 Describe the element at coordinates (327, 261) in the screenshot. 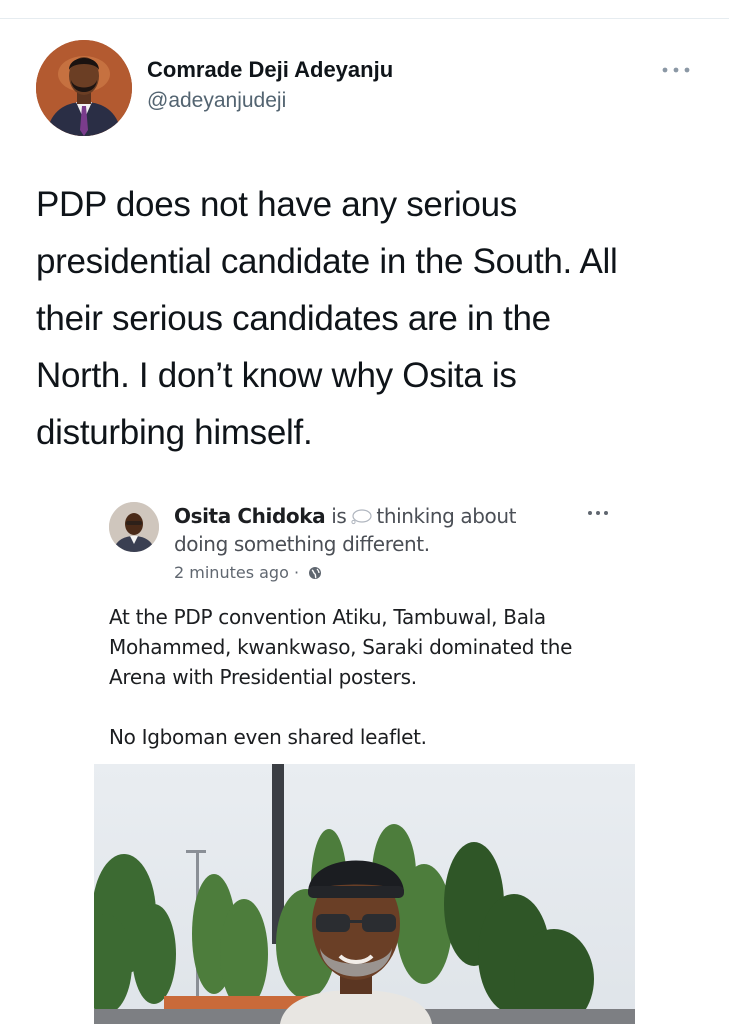

I see `tweet-text-line: presidential candidate in the South. All` at that location.